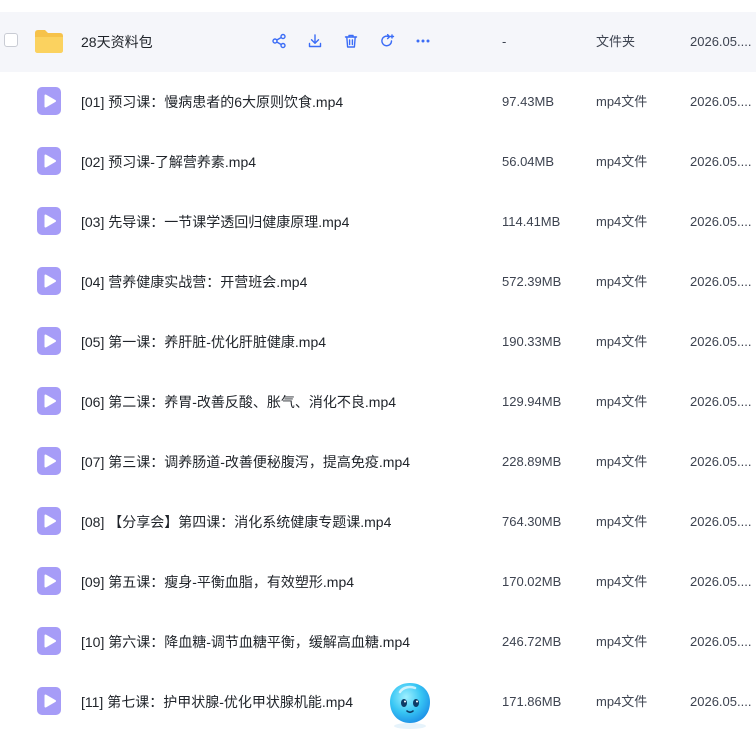 The width and height of the screenshot is (756, 735). What do you see at coordinates (532, 281) in the screenshot?
I see `file-size: 572.39MB` at bounding box center [532, 281].